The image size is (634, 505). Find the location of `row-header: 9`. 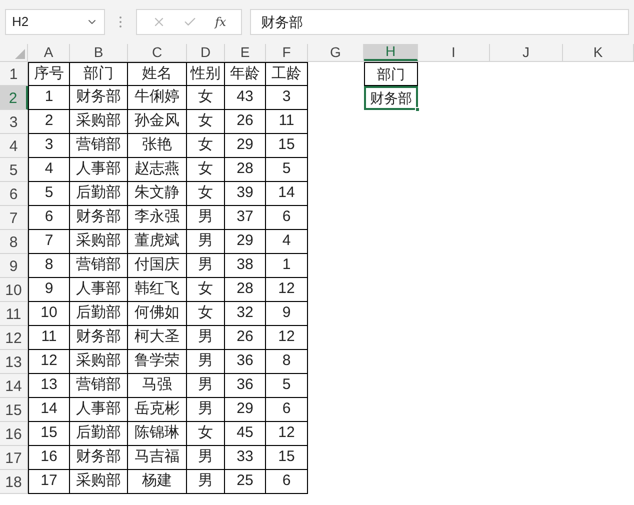

row-header: 9 is located at coordinates (14, 266).